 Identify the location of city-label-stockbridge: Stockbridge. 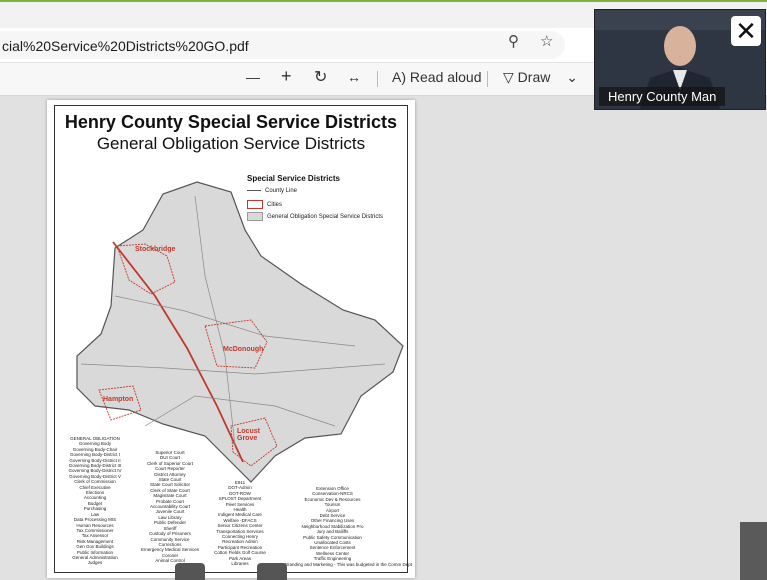
(155, 249).